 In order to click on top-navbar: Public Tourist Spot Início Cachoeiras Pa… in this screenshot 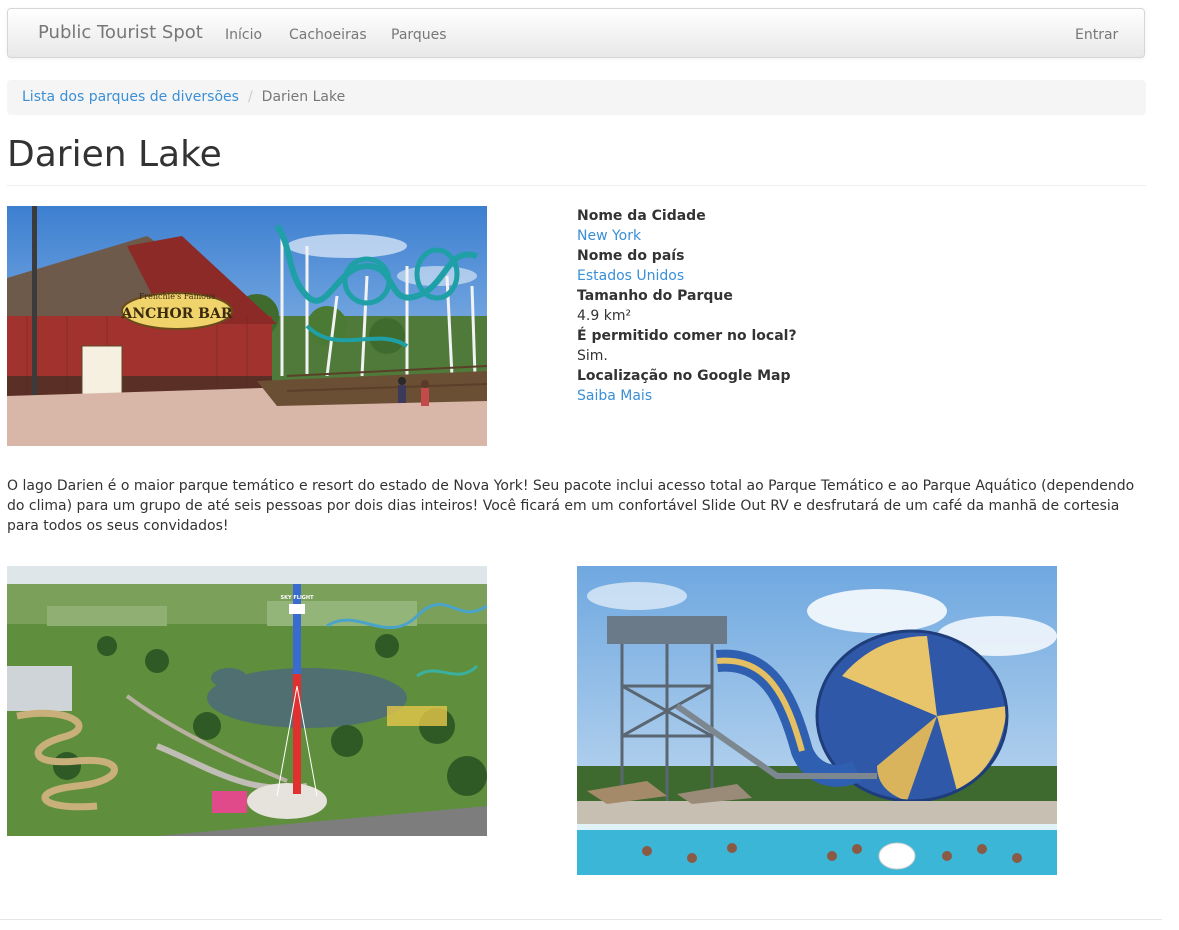, I will do `click(576, 33)`.